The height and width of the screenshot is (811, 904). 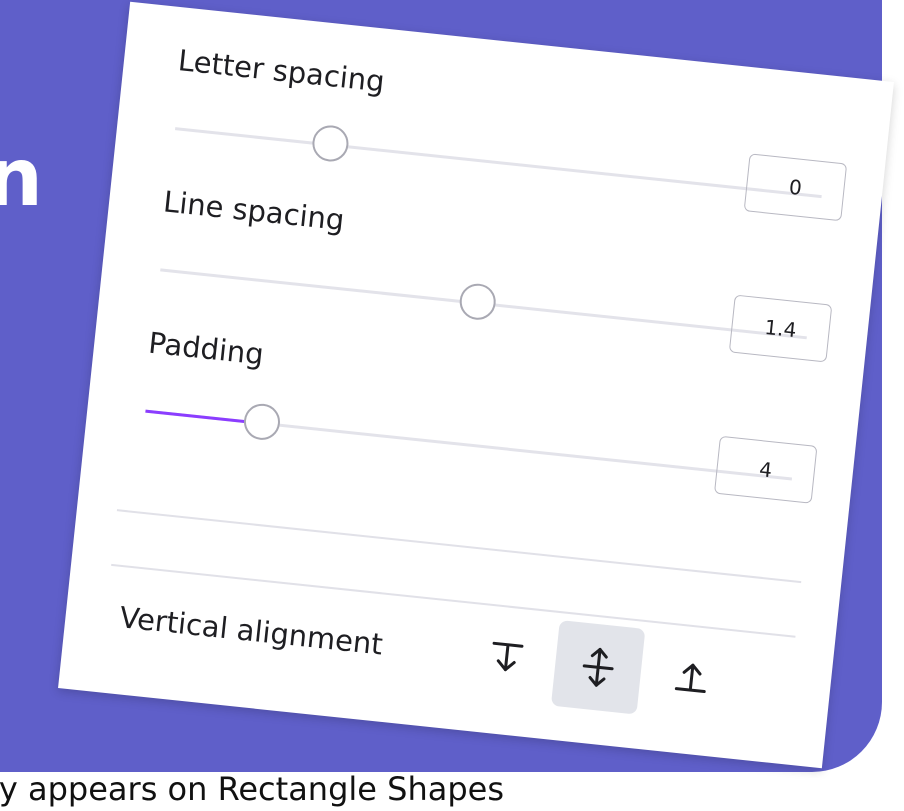 I want to click on letter-spacing-label: Letter spacing, so click(x=281, y=71).